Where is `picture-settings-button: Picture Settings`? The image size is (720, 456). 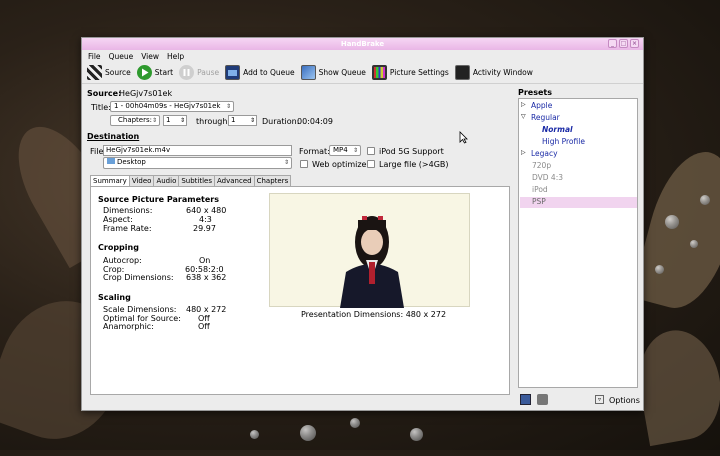
picture-settings-button: Picture Settings is located at coordinates (410, 72).